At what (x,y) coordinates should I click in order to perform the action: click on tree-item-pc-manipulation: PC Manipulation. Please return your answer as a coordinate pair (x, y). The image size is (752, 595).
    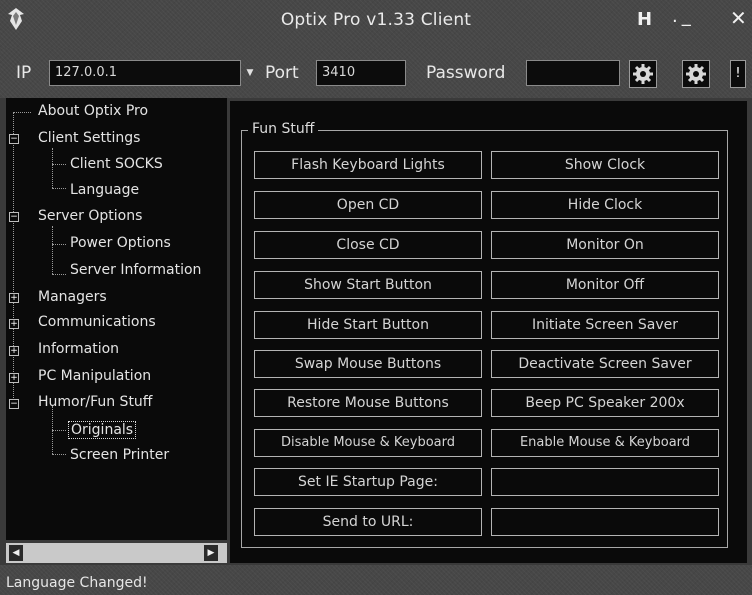
    Looking at the image, I should click on (94, 376).